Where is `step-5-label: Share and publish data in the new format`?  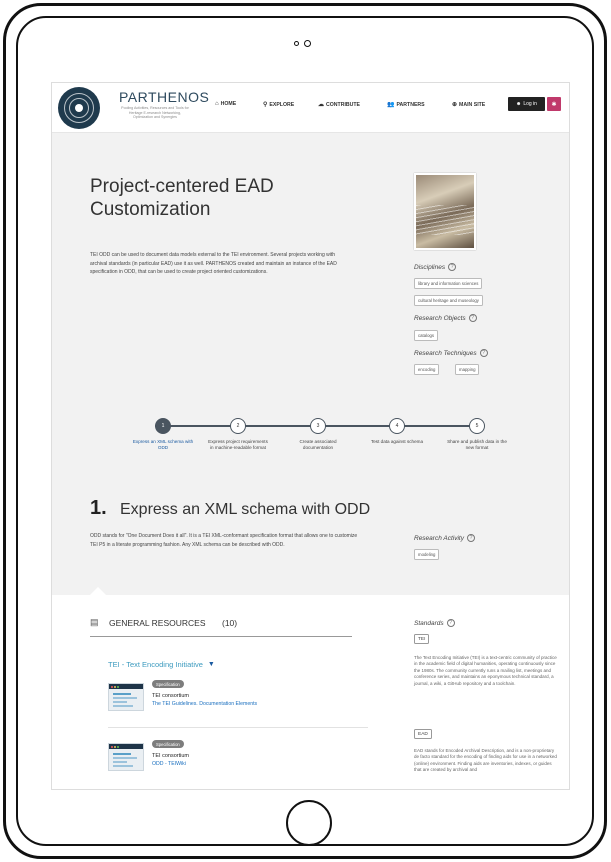 step-5-label: Share and publish data in the new format is located at coordinates (477, 445).